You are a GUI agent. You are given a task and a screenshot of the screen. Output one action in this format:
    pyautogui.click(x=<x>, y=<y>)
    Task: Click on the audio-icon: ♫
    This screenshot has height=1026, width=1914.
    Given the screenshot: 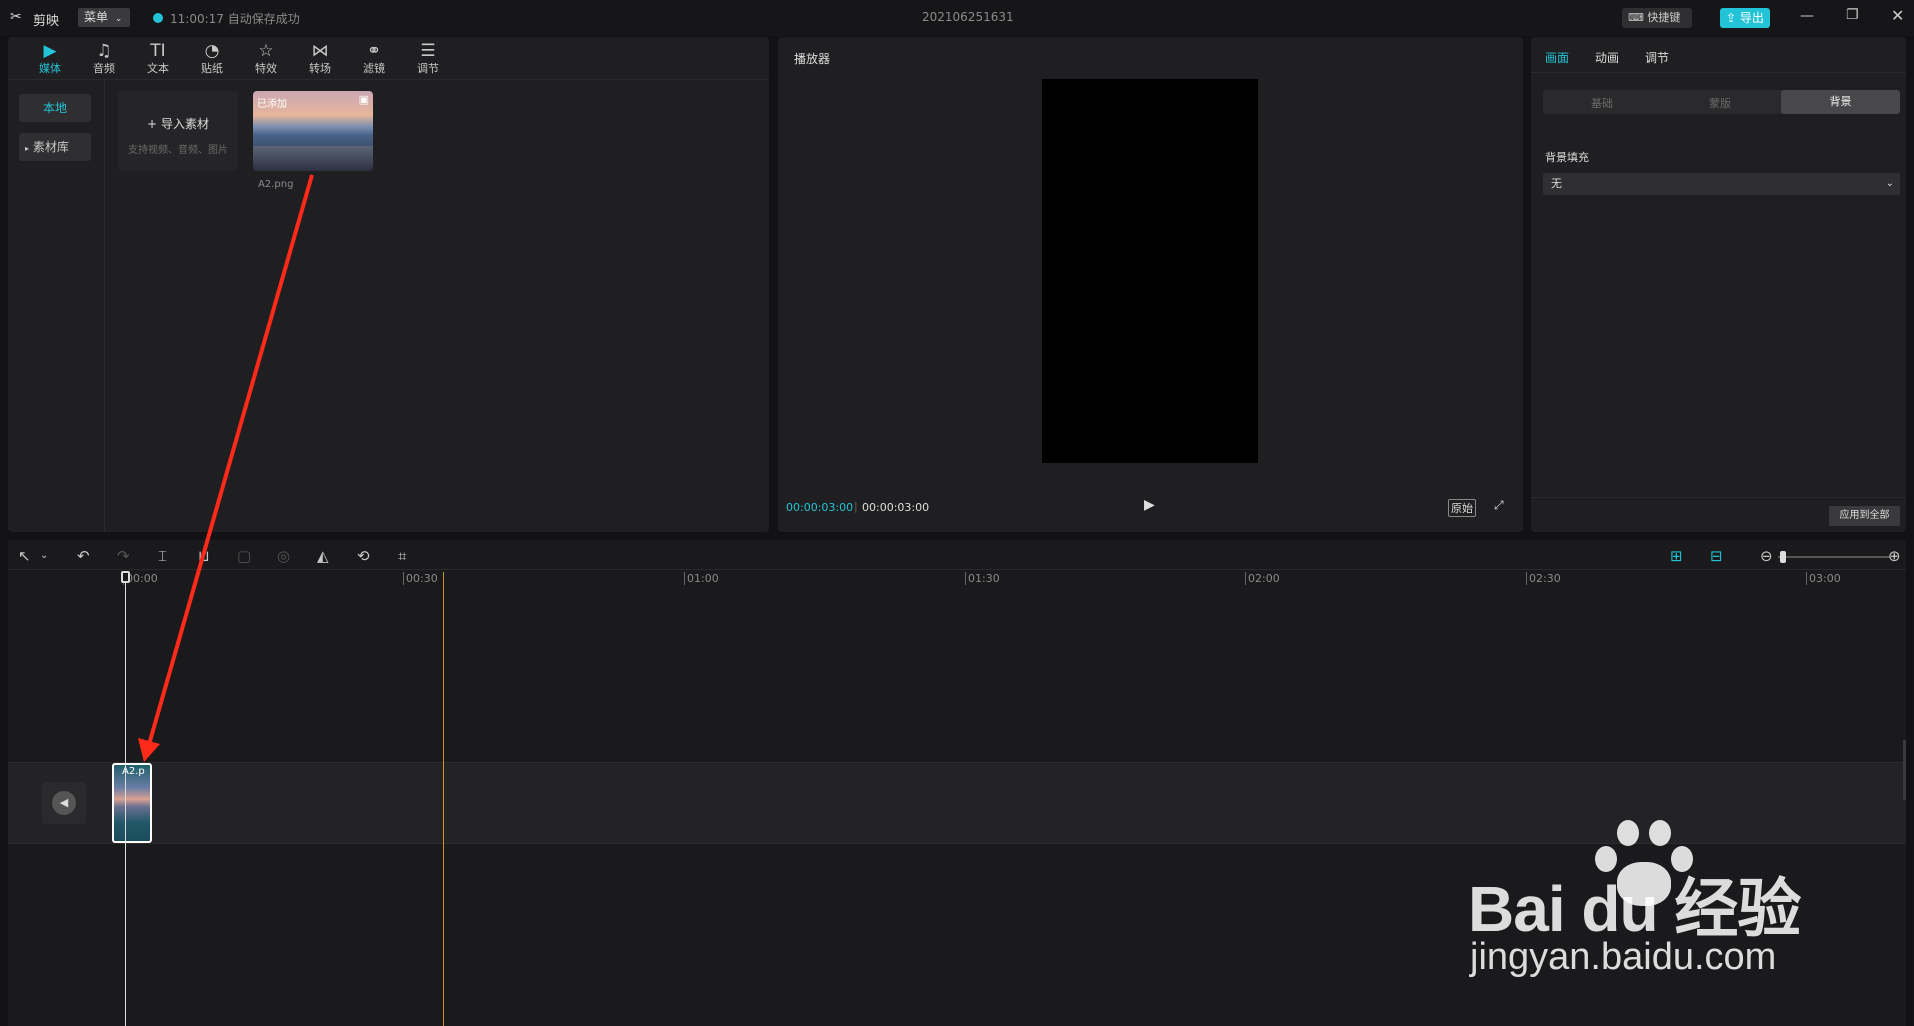 What is the action you would take?
    pyautogui.click(x=104, y=51)
    